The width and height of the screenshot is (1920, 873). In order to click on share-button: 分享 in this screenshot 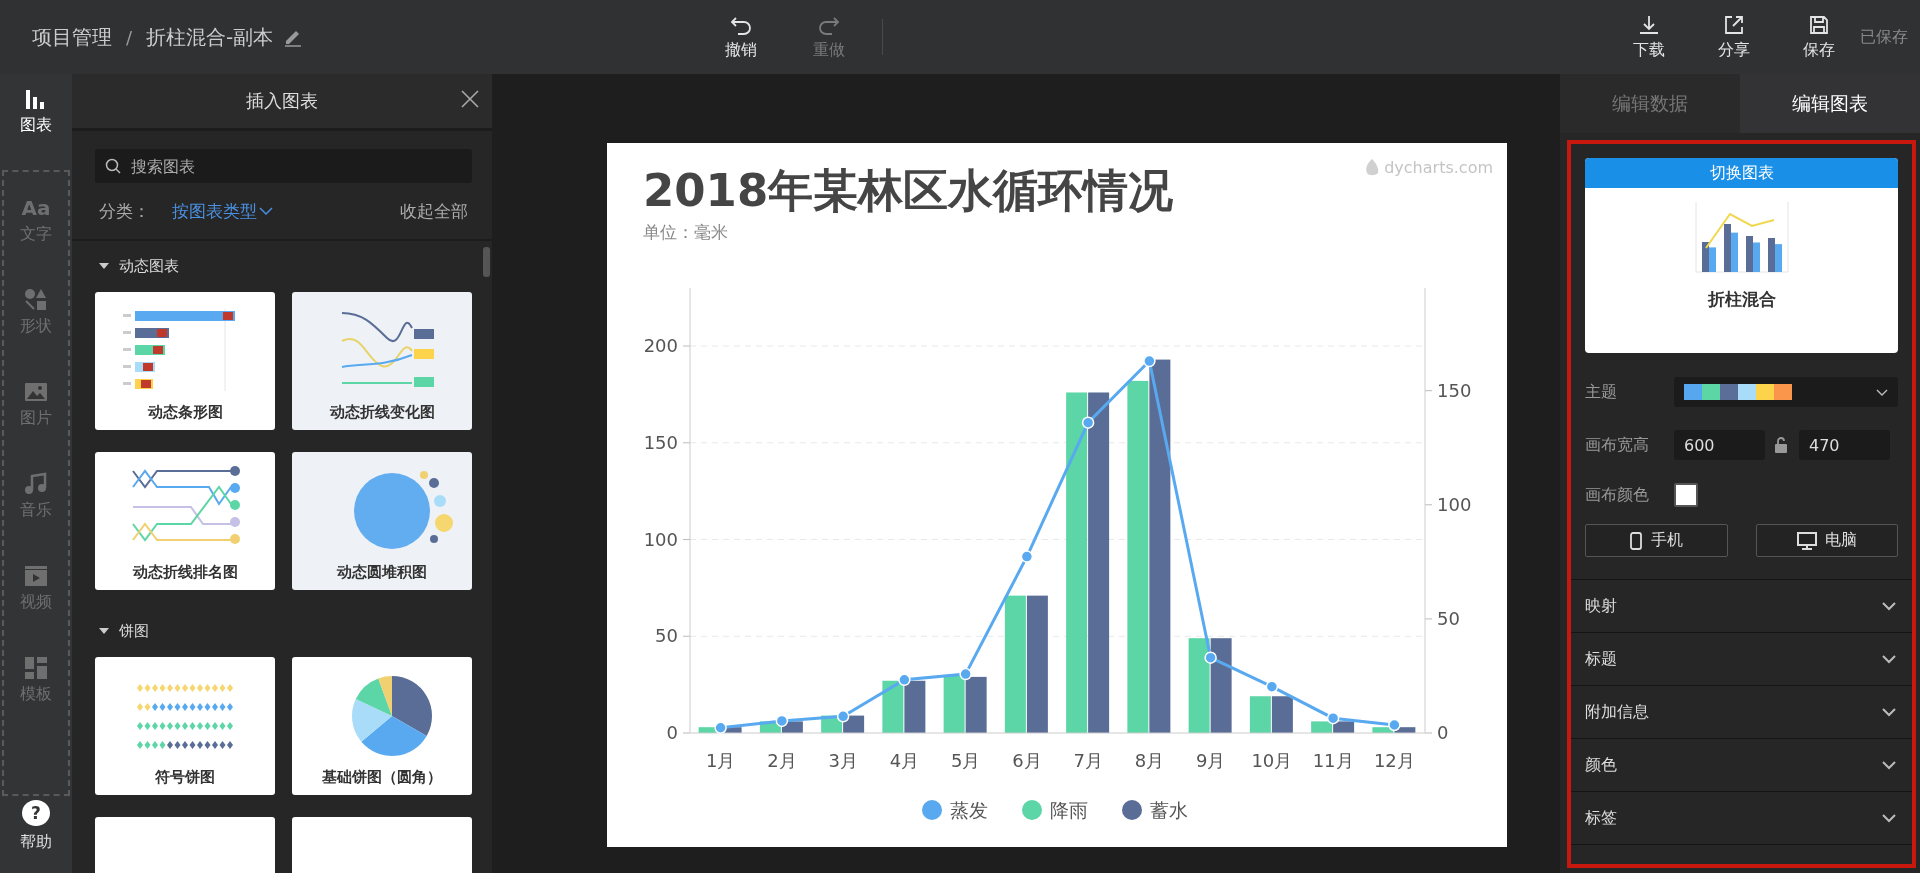, I will do `click(1734, 37)`.